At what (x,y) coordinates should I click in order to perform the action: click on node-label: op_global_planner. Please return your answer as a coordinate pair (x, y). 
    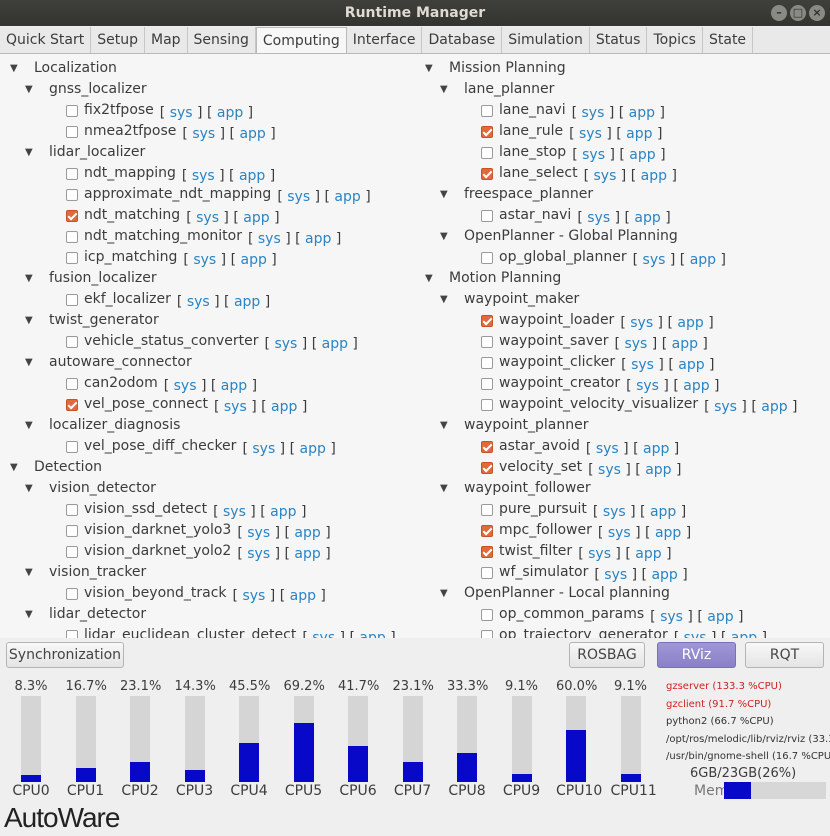
    Looking at the image, I should click on (563, 257).